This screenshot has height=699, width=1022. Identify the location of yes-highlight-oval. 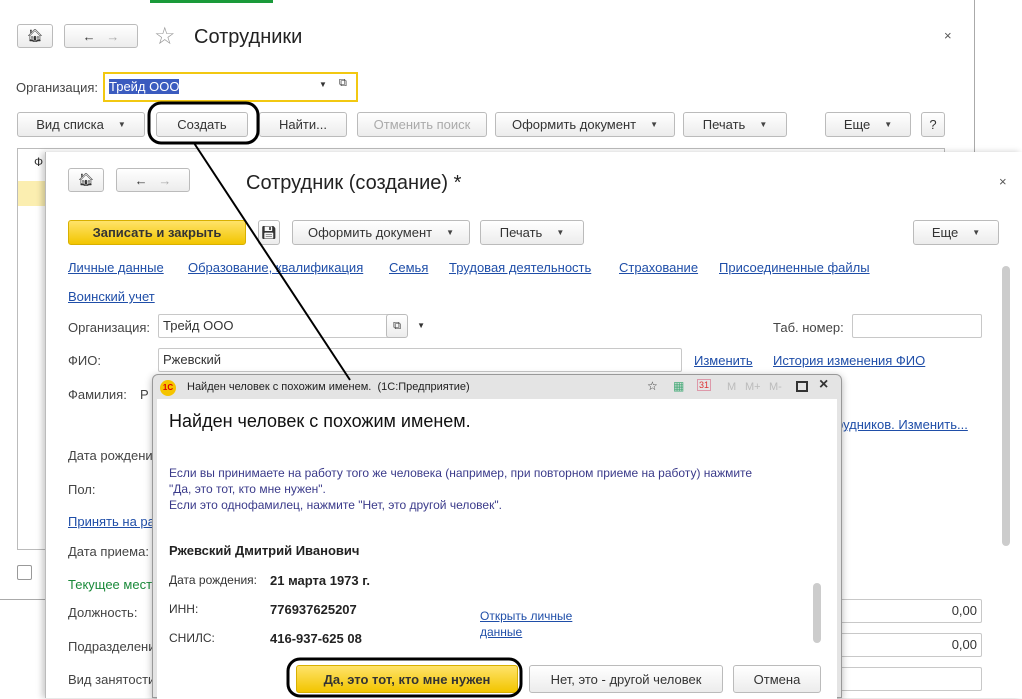
(404, 677).